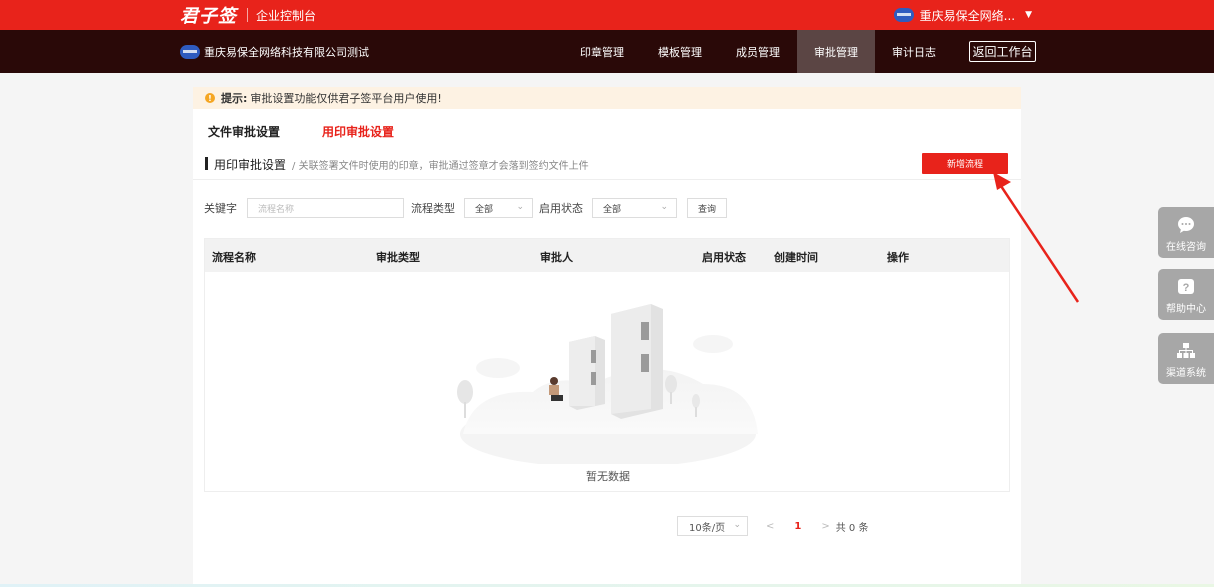  I want to click on notice-bar: ! 提示: 审批设置功能仅供君子签平台用户使用!, so click(607, 98).